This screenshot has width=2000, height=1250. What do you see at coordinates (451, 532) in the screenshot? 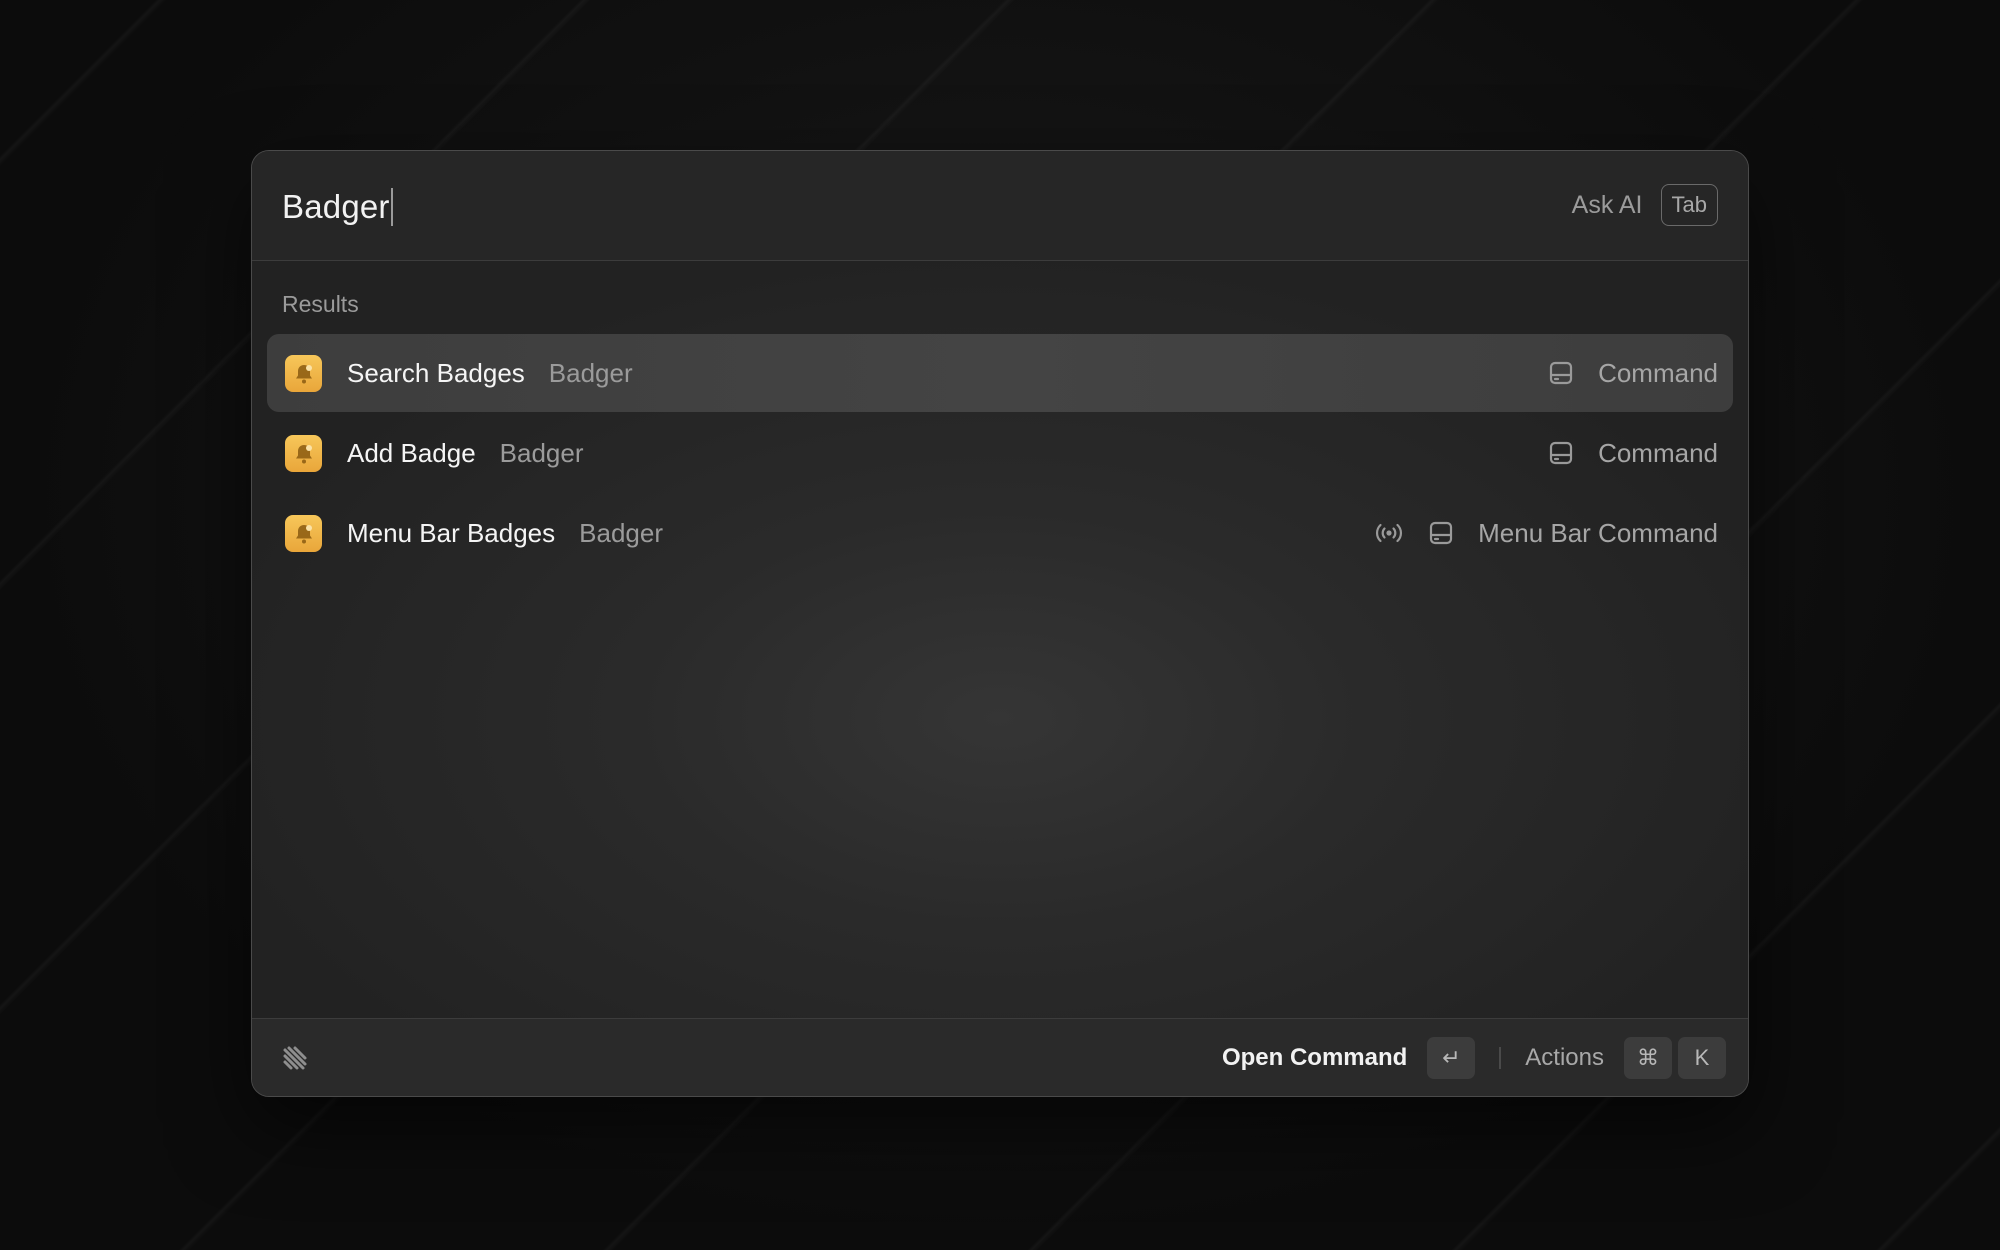
I see `result-title: Menu Bar Badges` at bounding box center [451, 532].